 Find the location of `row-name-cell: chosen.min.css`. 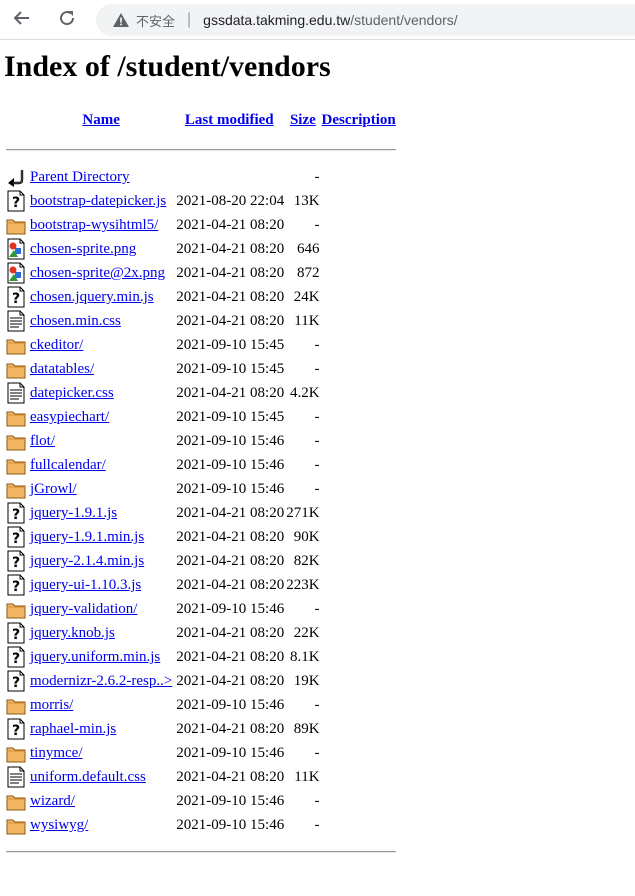

row-name-cell: chosen.min.css is located at coordinates (101, 321).